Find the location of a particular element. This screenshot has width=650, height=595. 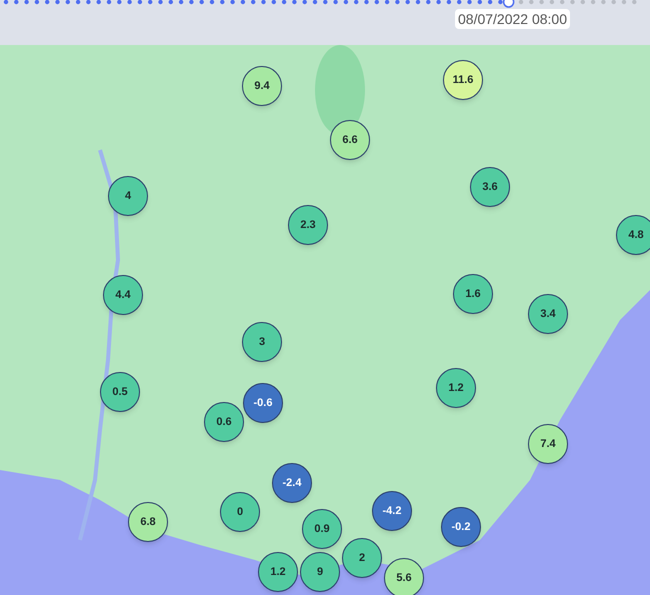

map-marker: 1.6 is located at coordinates (473, 294).